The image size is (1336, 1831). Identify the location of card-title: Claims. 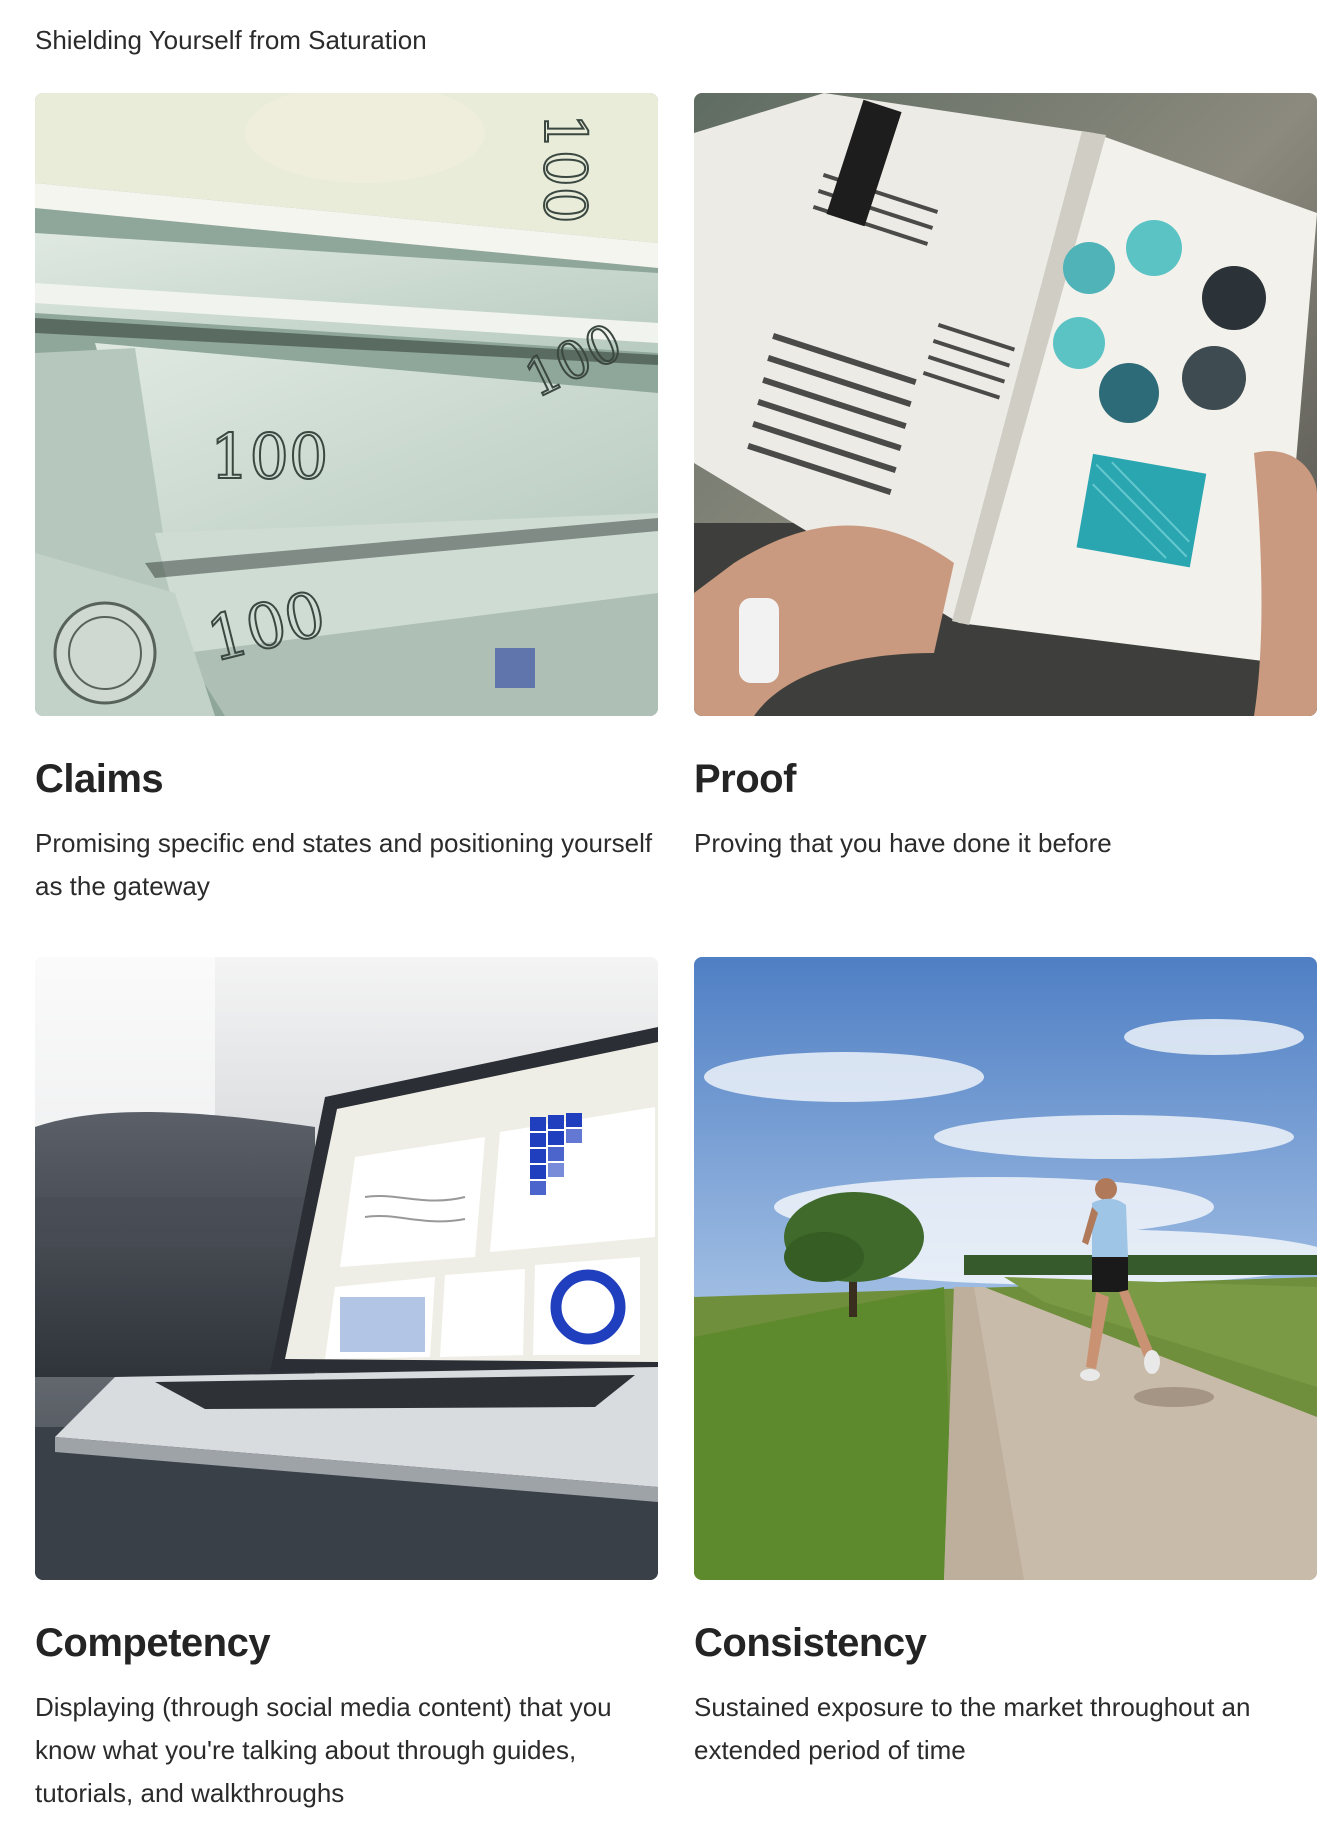
(99, 779).